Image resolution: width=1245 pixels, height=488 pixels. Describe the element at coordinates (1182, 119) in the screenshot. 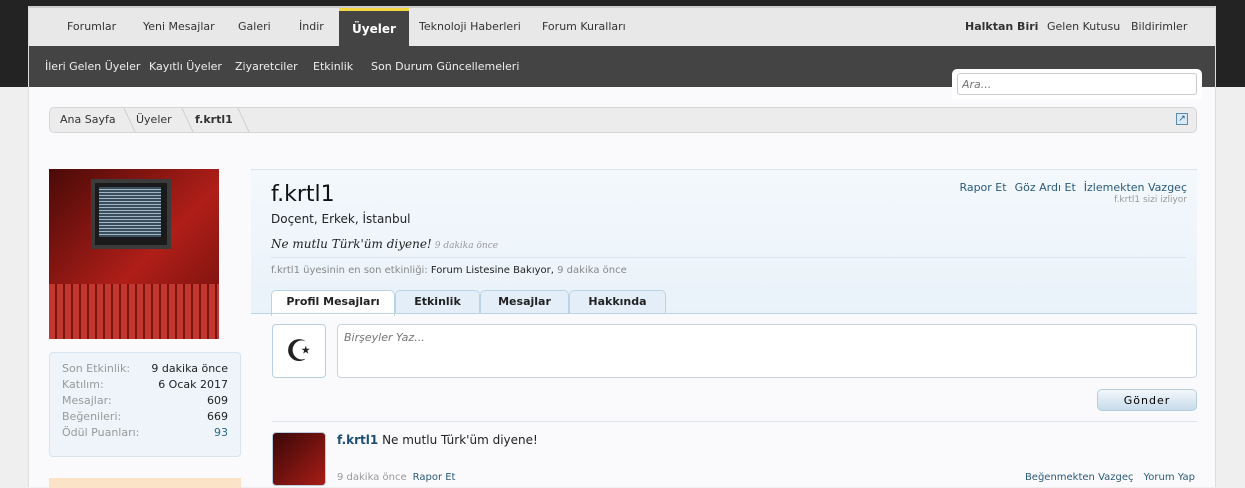

I see `popout-icon: ↗` at that location.